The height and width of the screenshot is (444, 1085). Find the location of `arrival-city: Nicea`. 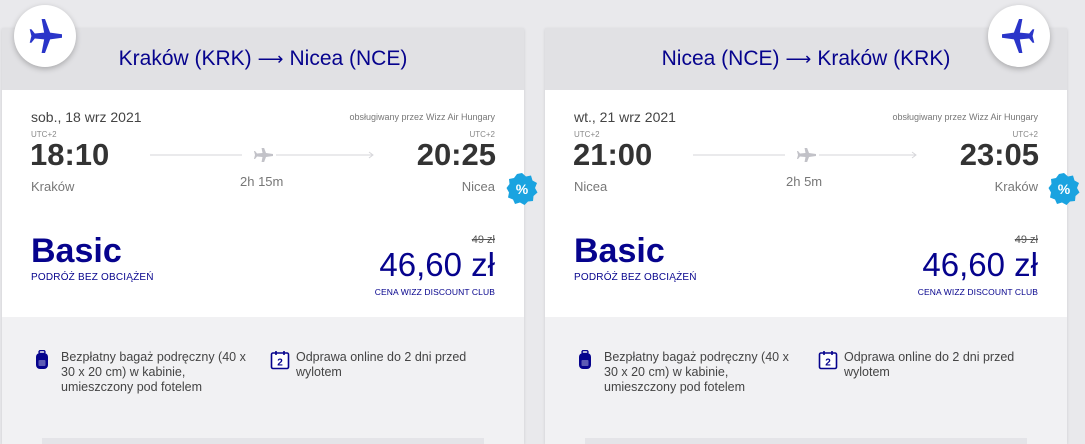

arrival-city: Nicea is located at coordinates (478, 186).